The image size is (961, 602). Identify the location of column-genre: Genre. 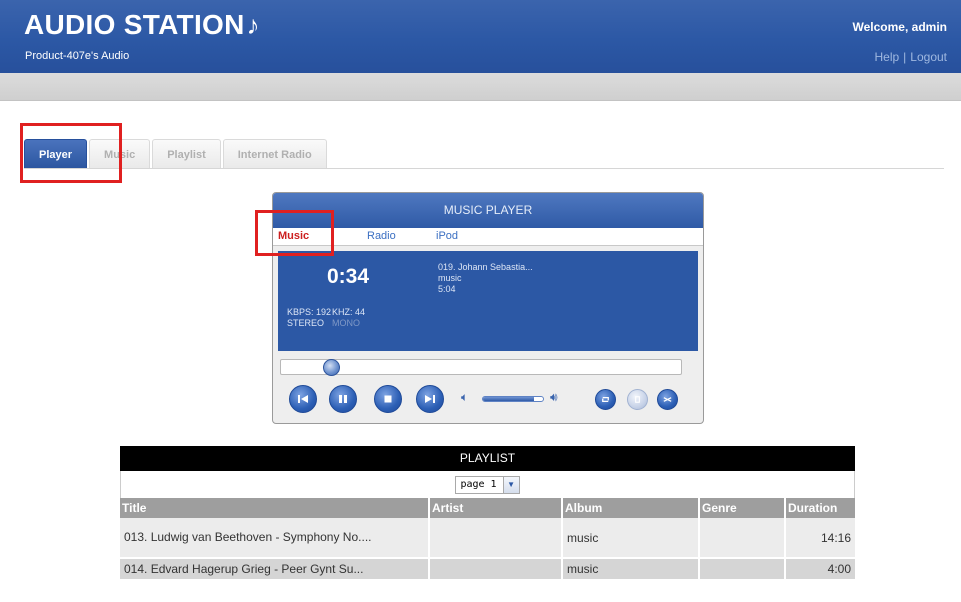
(742, 508).